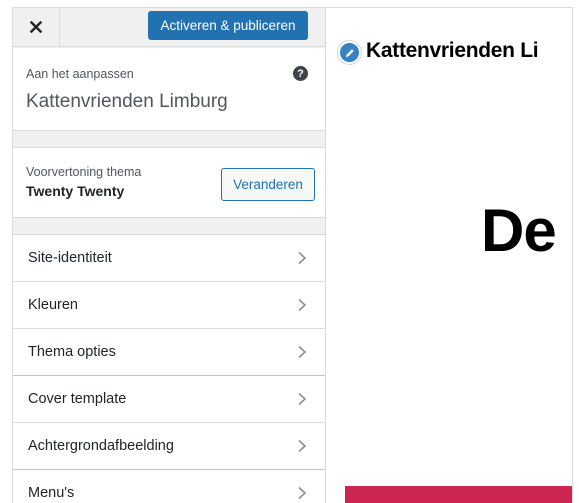 The image size is (579, 503). I want to click on close-icon, so click(36, 27).